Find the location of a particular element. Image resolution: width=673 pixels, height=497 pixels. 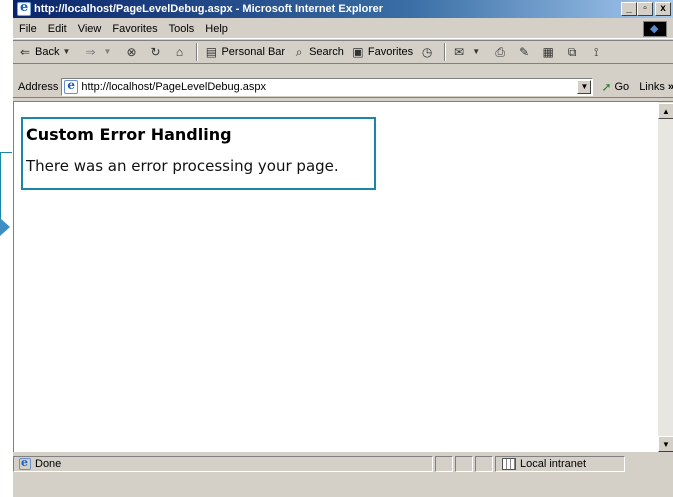

search-label: Search is located at coordinates (326, 52).